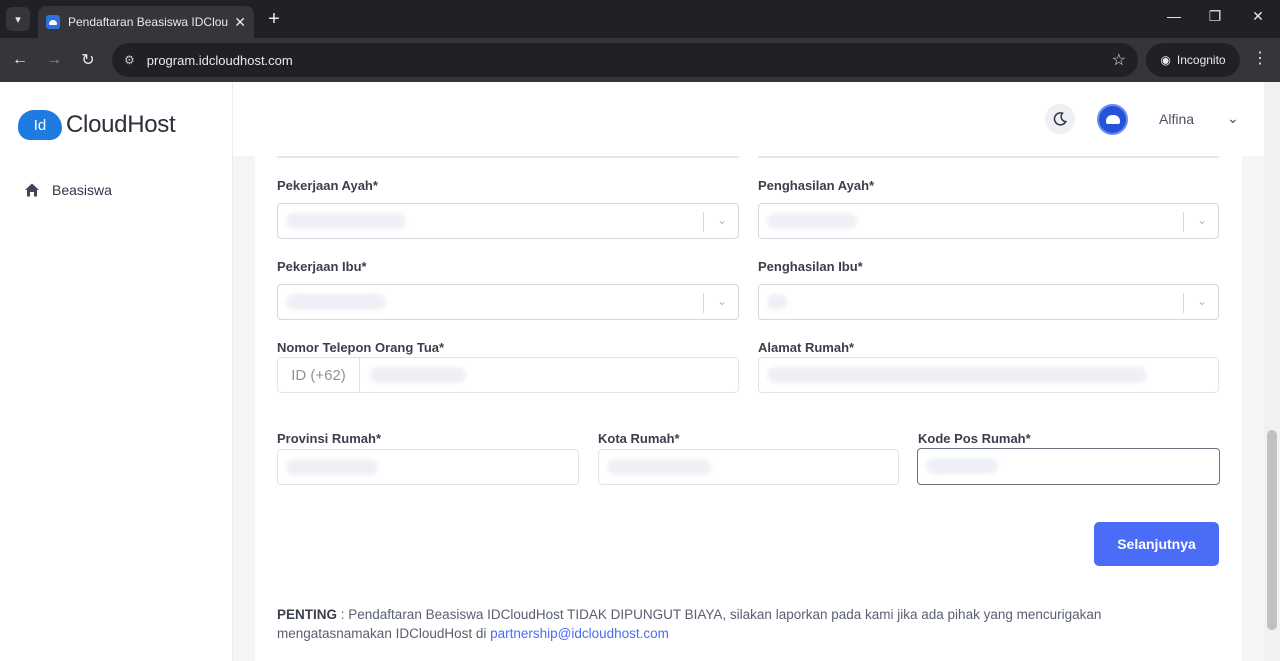 The image size is (1280, 661). What do you see at coordinates (53, 22) in the screenshot?
I see `favicon-icon` at bounding box center [53, 22].